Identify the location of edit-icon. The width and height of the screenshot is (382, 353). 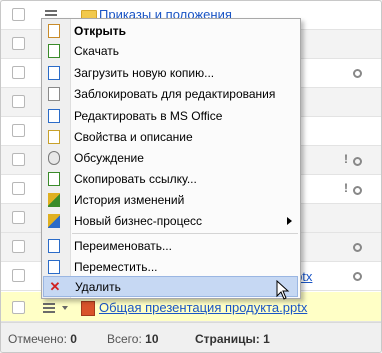
(54, 116).